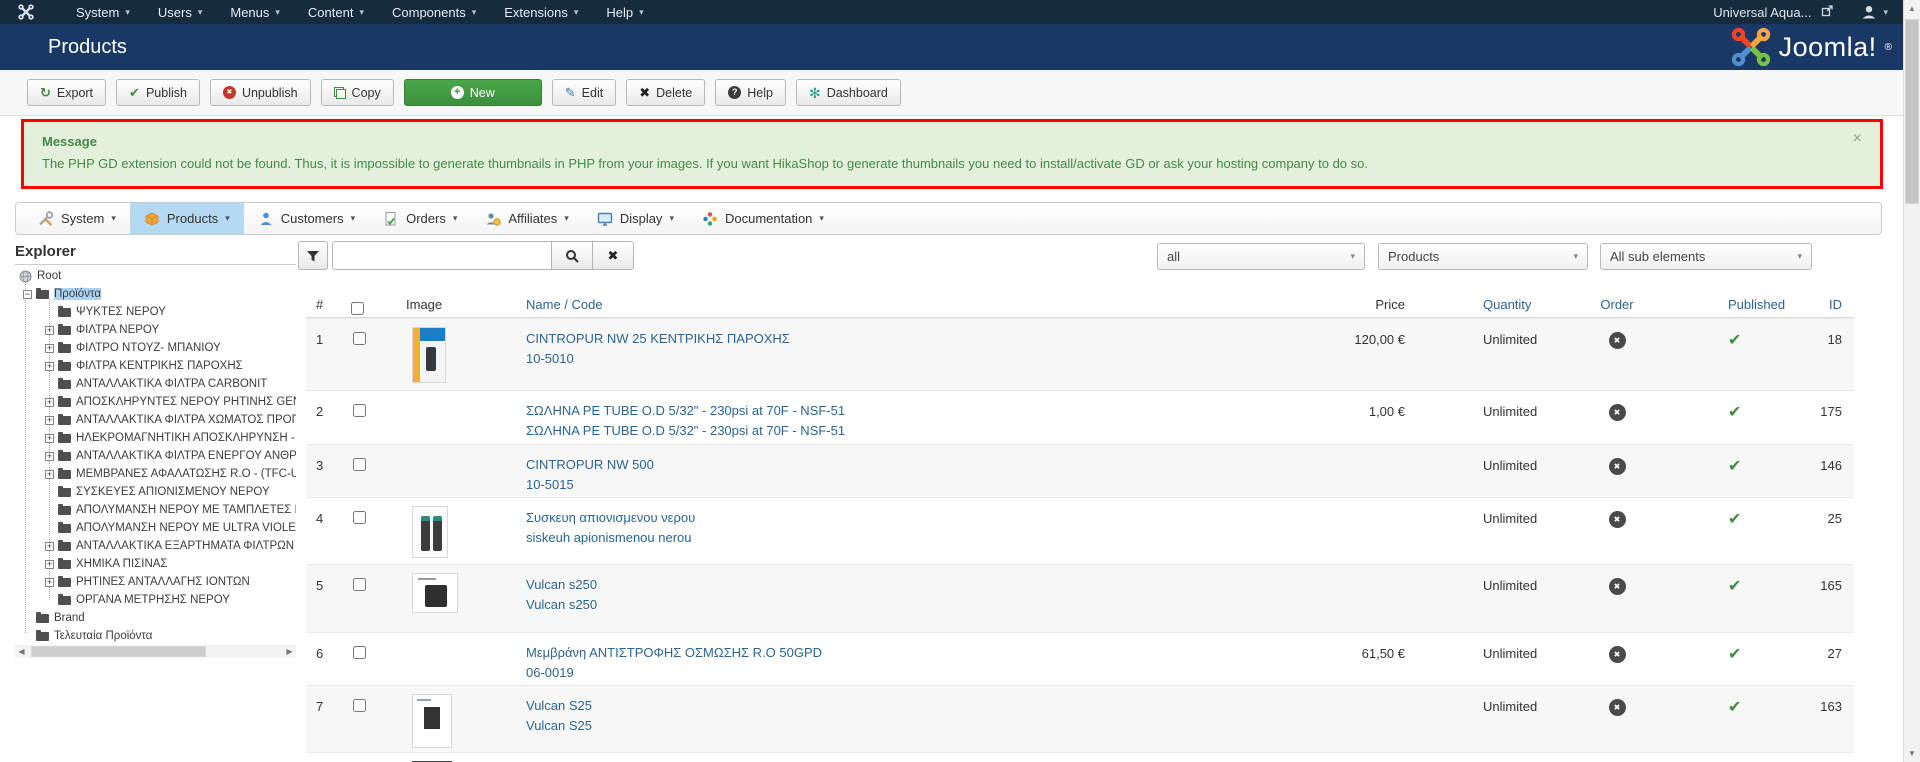  I want to click on product-name-link: Vulcan s250, so click(921, 584).